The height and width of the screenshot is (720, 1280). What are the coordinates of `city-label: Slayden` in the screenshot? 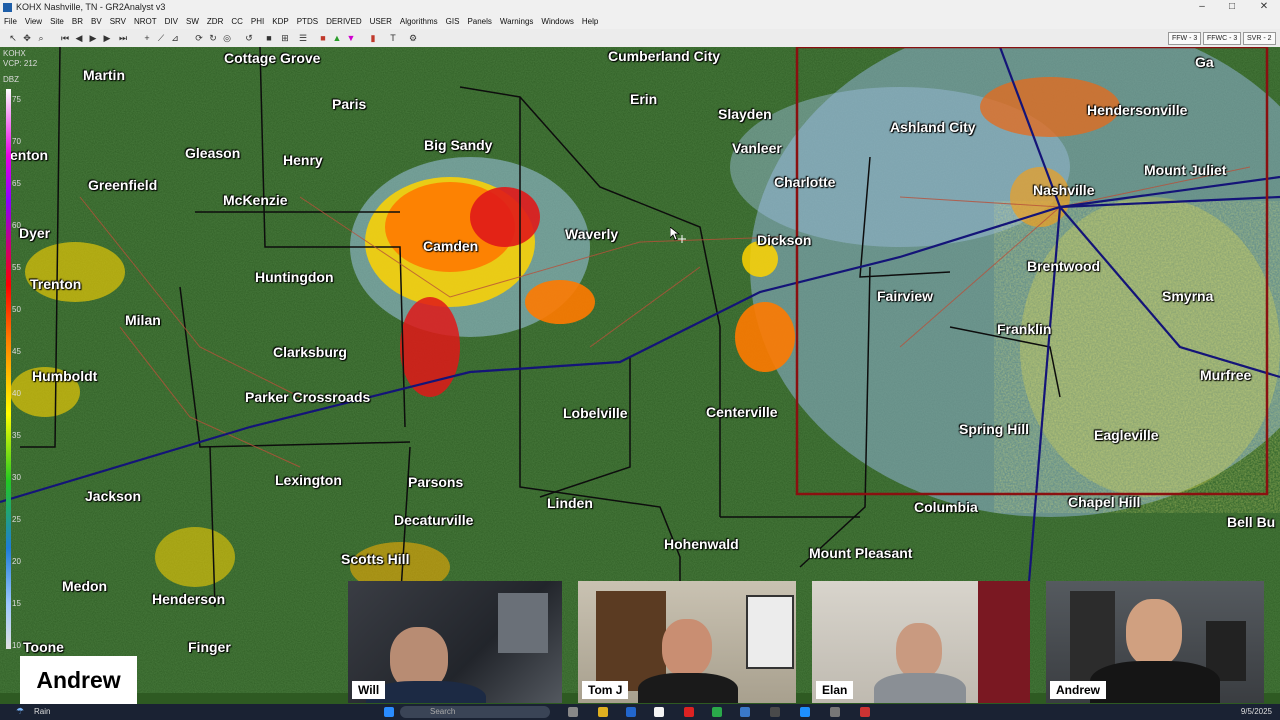 It's located at (745, 114).